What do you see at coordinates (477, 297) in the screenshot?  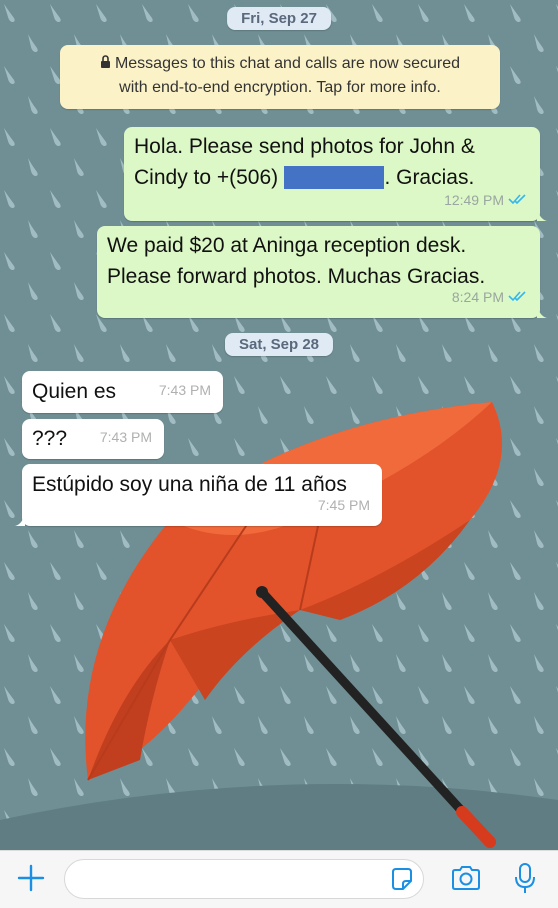 I see `message-time: 8:24 PM` at bounding box center [477, 297].